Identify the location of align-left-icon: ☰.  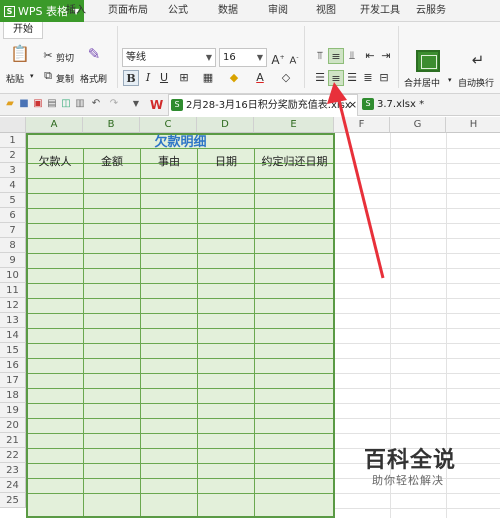
(320, 78).